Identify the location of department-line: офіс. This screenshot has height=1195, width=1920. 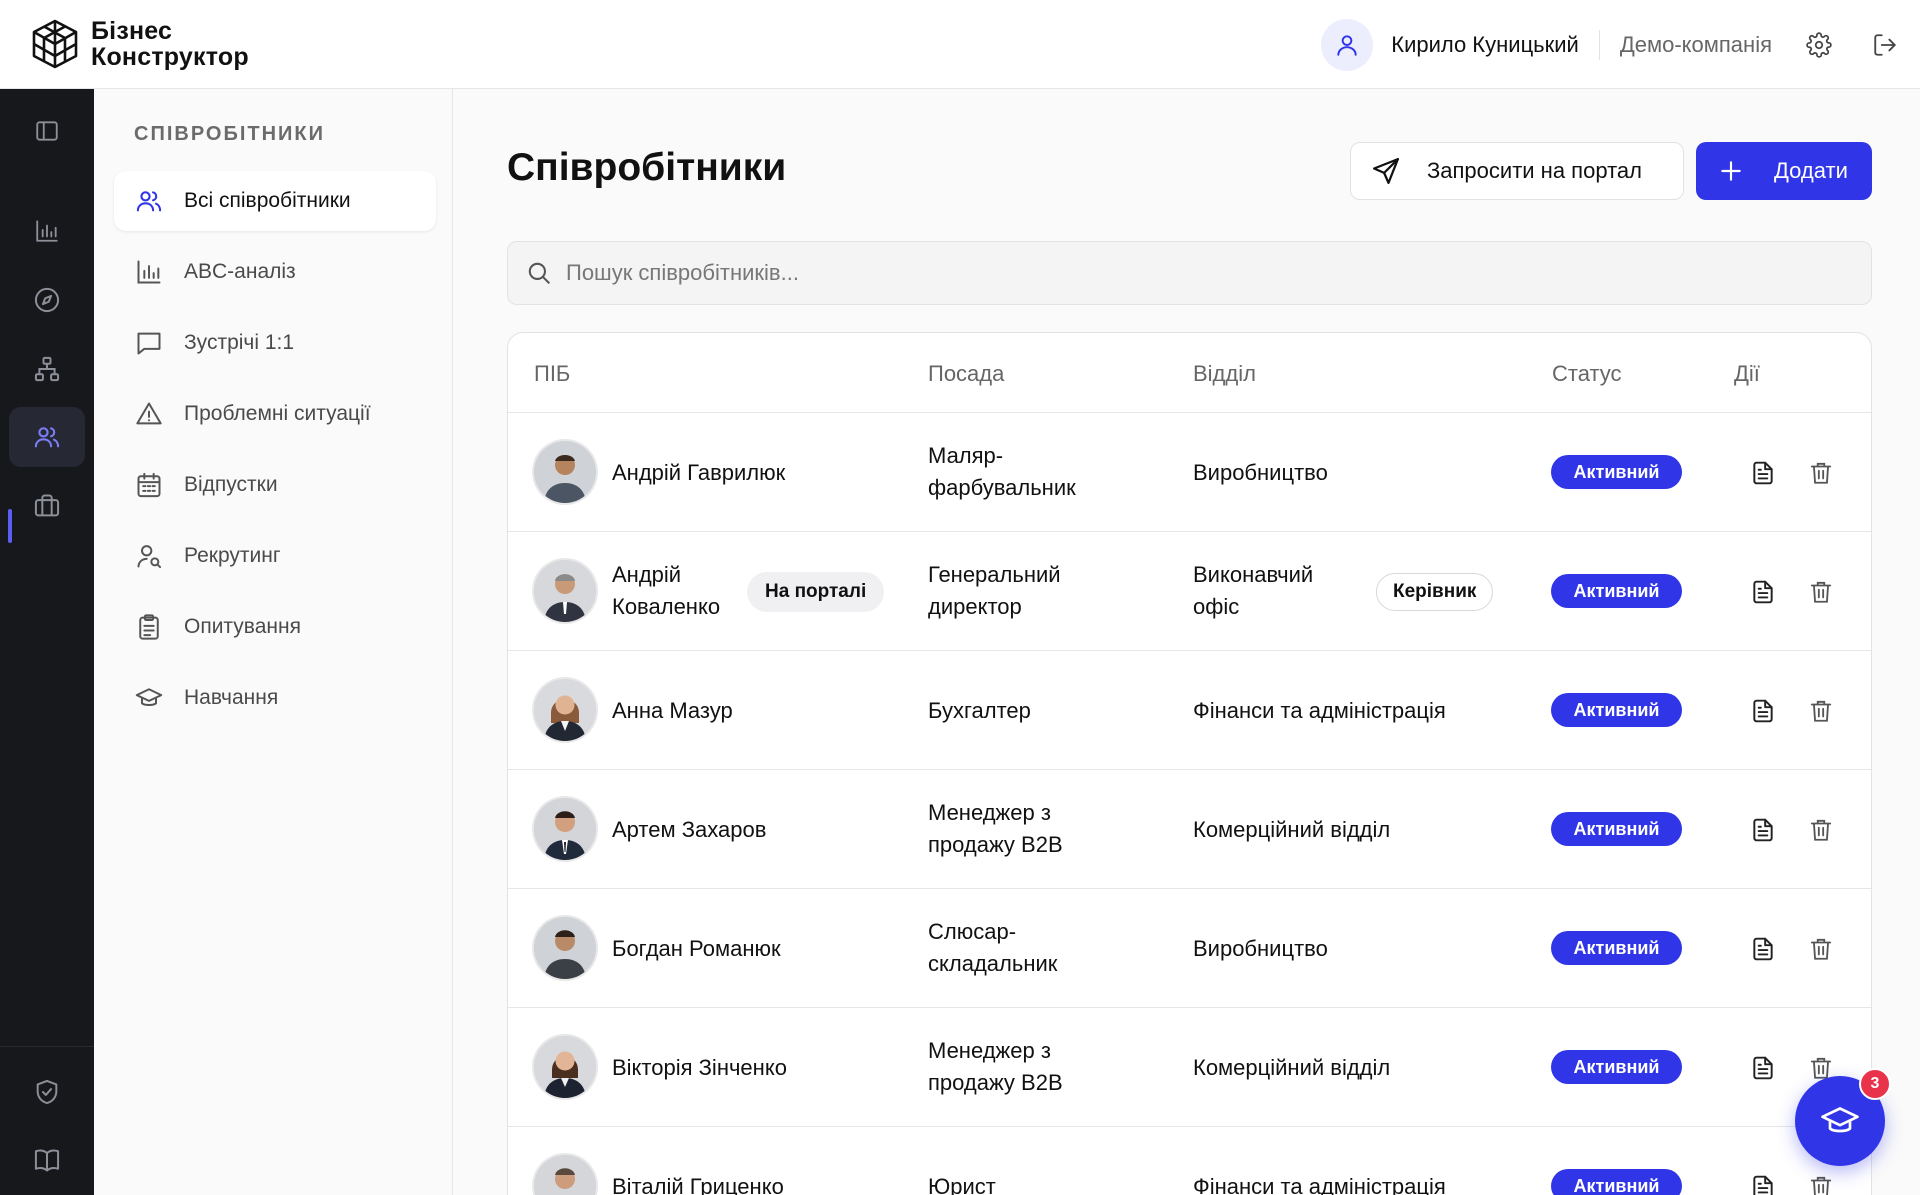
(1216, 606).